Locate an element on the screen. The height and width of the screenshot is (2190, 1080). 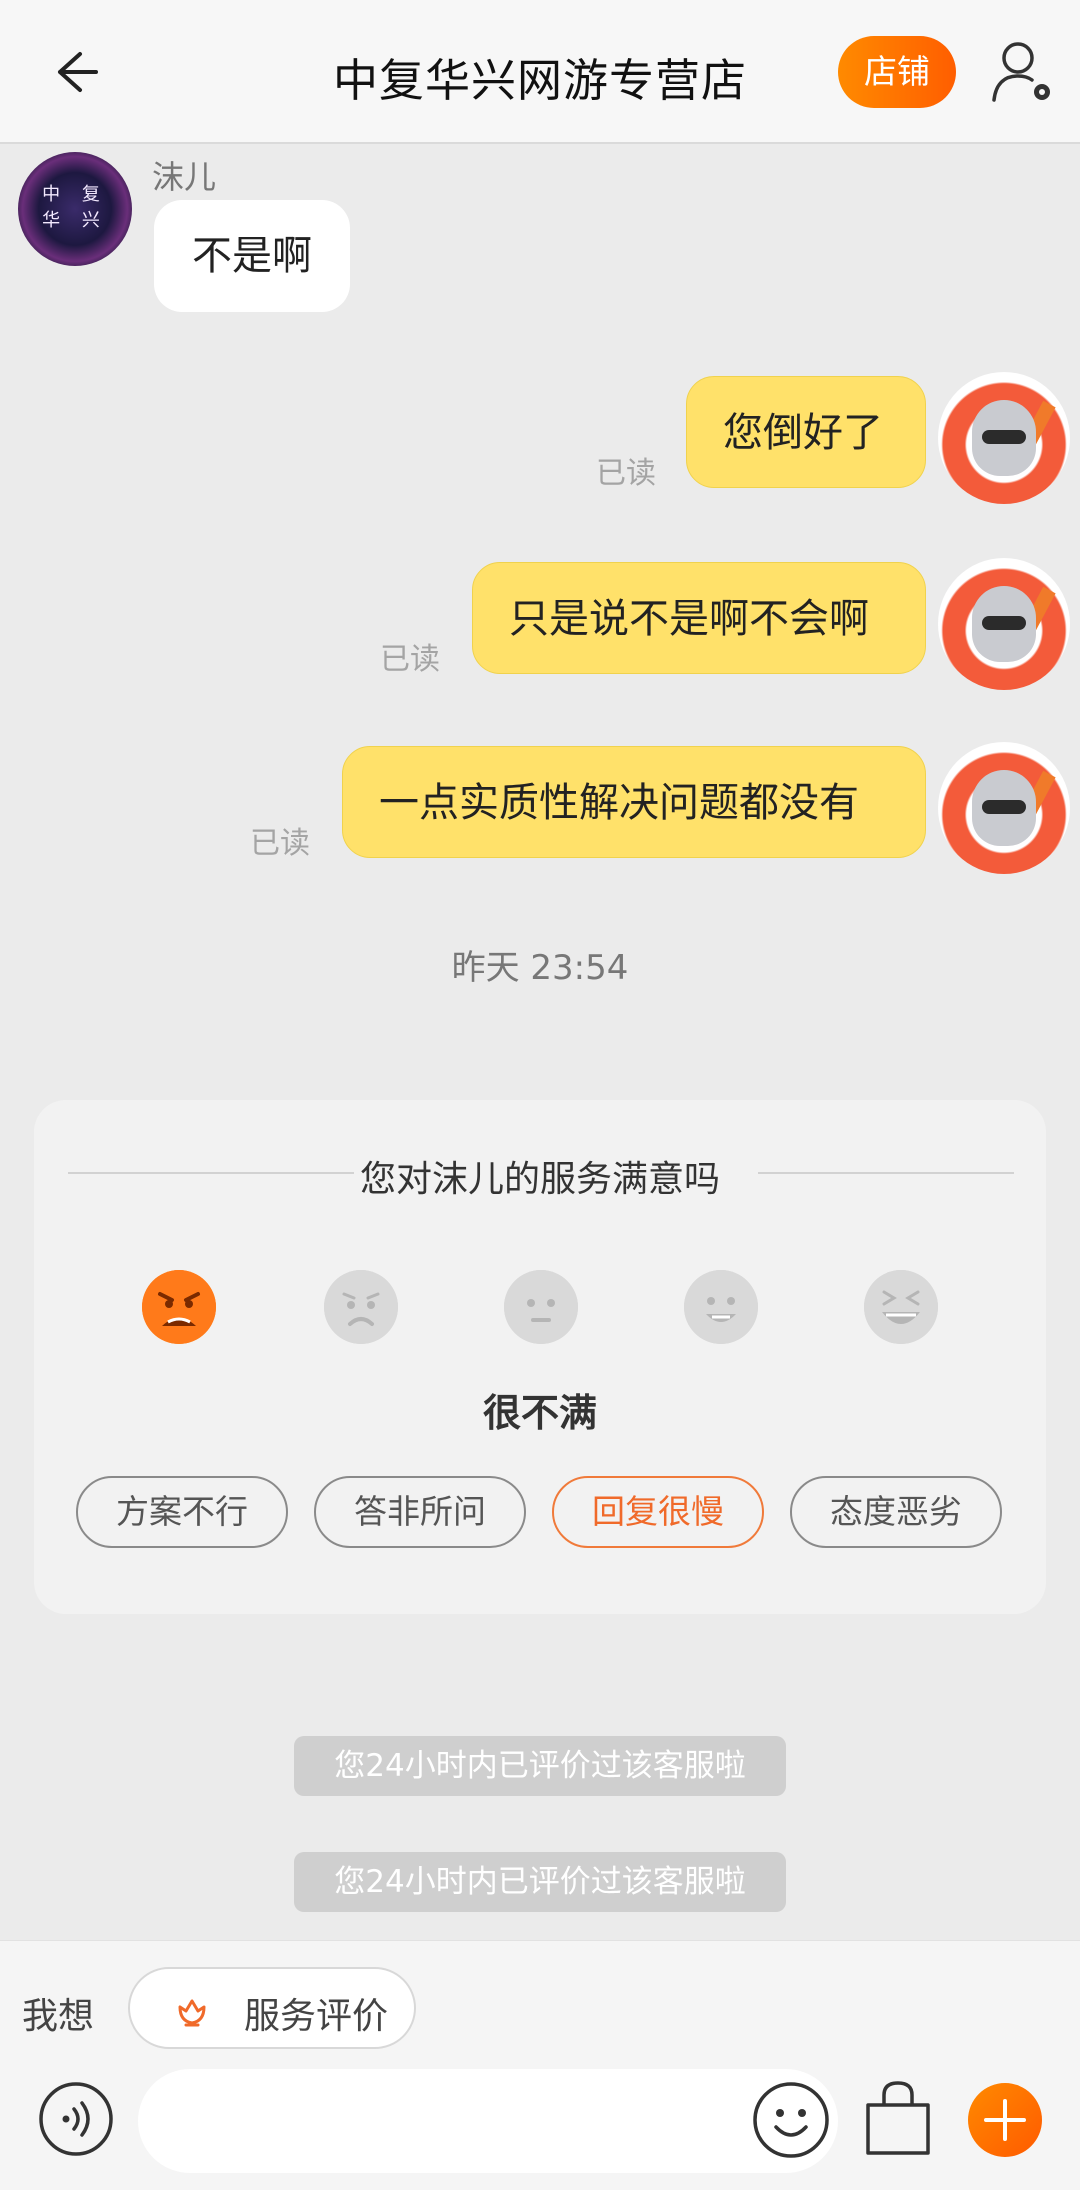
message-timestamp: 昨天 23:54 is located at coordinates (540, 968).